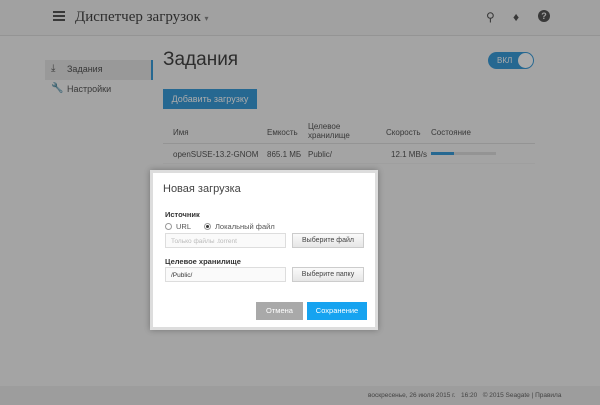 This screenshot has height=405, width=600. I want to click on radio-url-label: URL, so click(184, 226).